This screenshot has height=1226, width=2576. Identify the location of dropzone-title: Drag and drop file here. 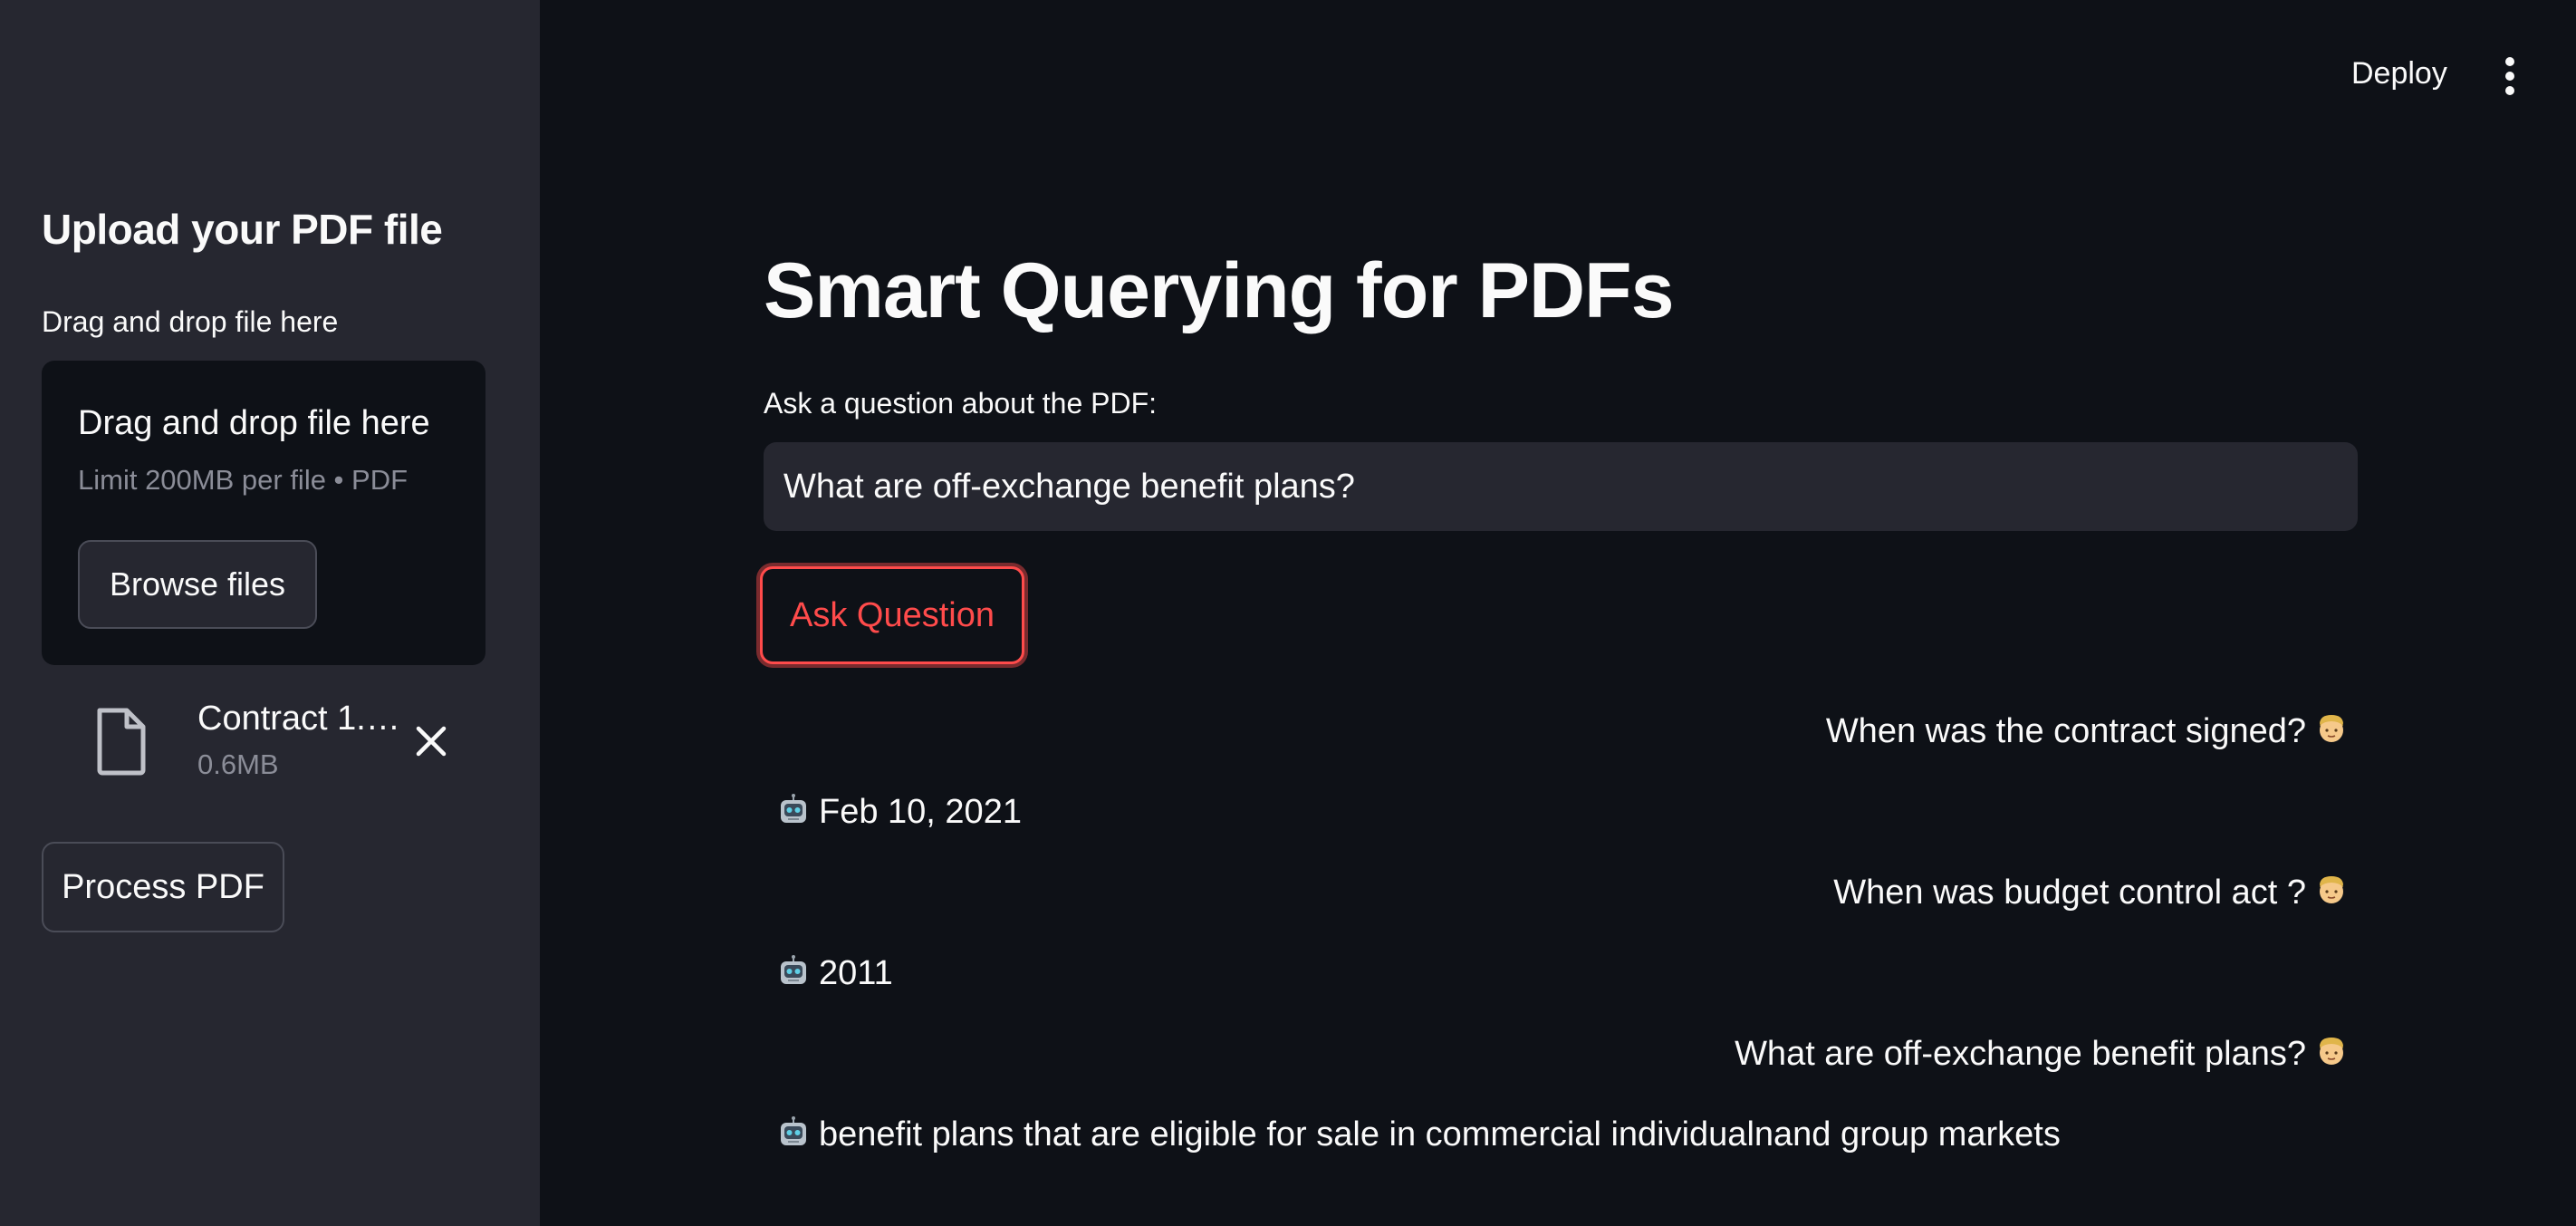
(254, 423).